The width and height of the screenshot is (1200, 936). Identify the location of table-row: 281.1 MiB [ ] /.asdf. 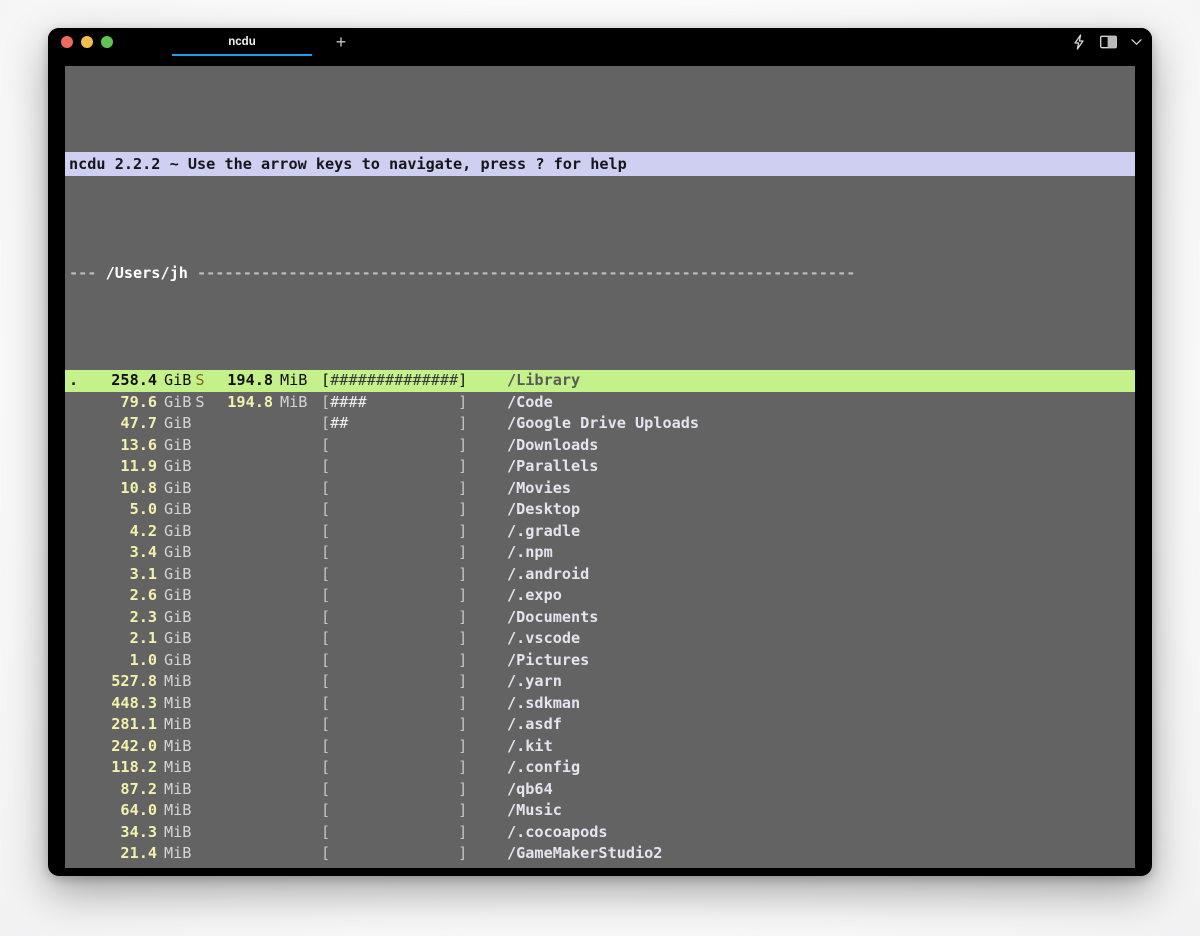
(600, 725).